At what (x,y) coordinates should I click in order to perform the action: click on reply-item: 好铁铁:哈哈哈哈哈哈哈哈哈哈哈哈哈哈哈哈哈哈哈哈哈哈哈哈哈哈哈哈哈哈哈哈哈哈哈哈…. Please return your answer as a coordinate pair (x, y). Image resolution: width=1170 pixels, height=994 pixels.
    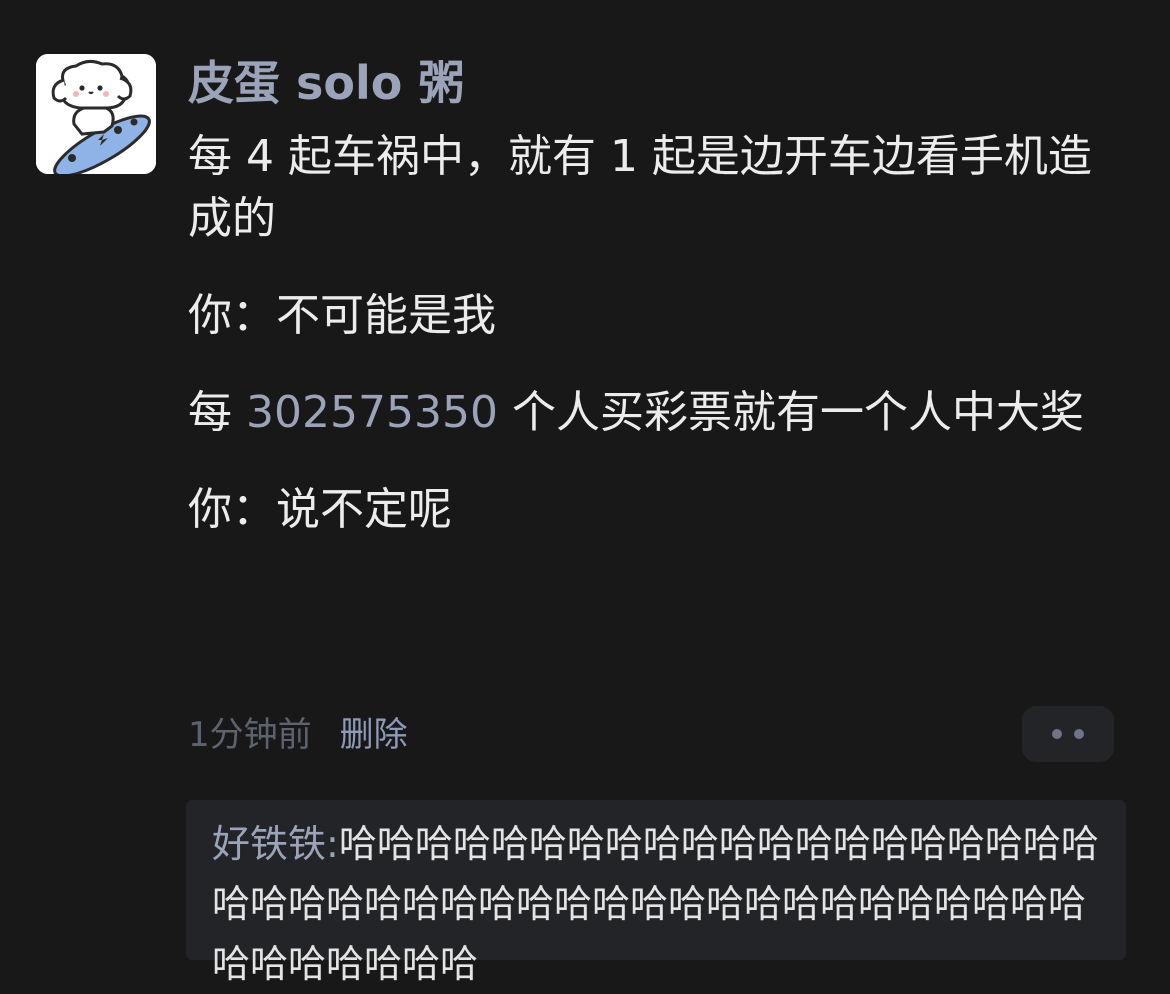
    Looking at the image, I should click on (657, 904).